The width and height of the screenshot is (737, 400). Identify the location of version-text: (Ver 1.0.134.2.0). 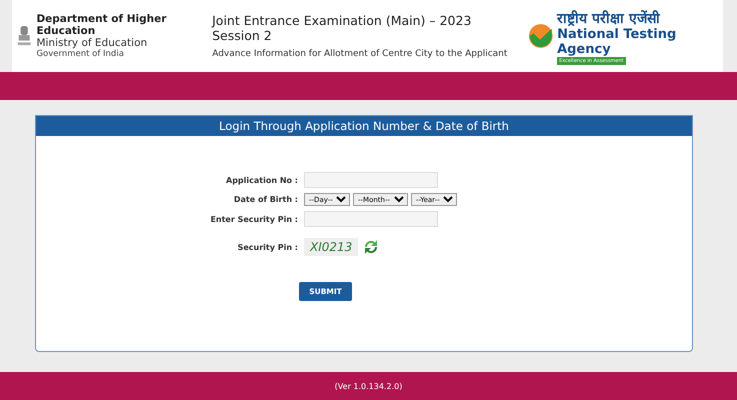
(368, 386).